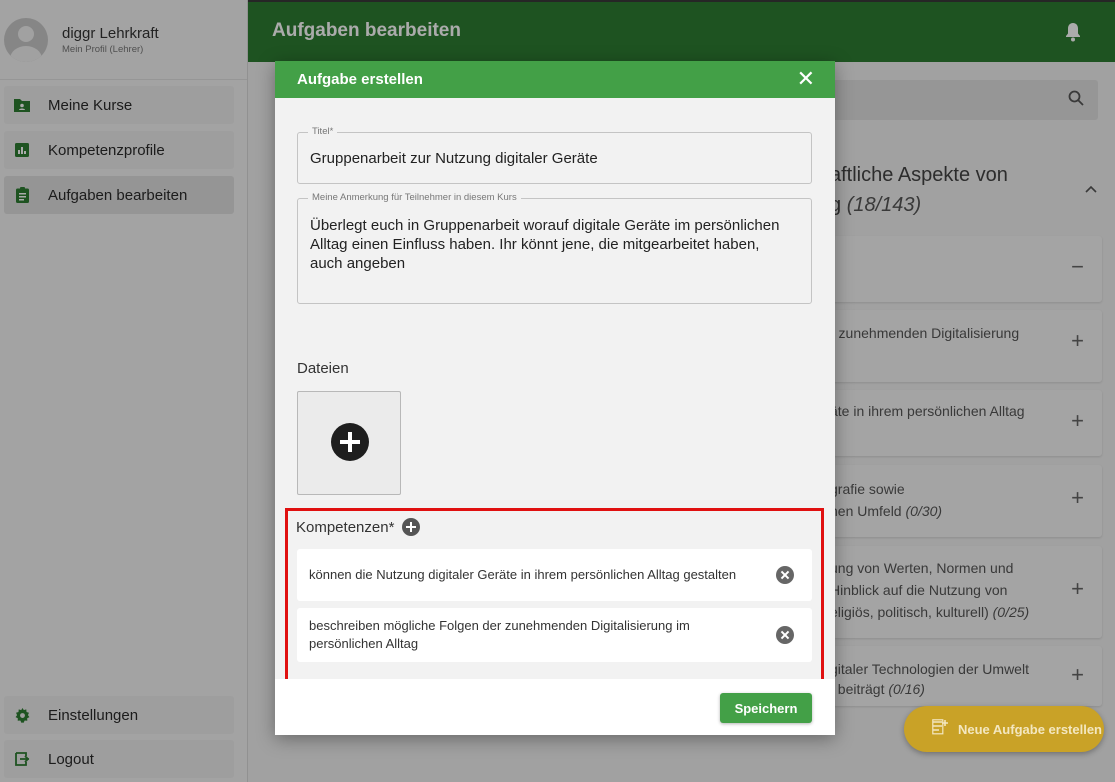  What do you see at coordinates (360, 79) in the screenshot?
I see `dialog-title: Aufgabe erstellen` at bounding box center [360, 79].